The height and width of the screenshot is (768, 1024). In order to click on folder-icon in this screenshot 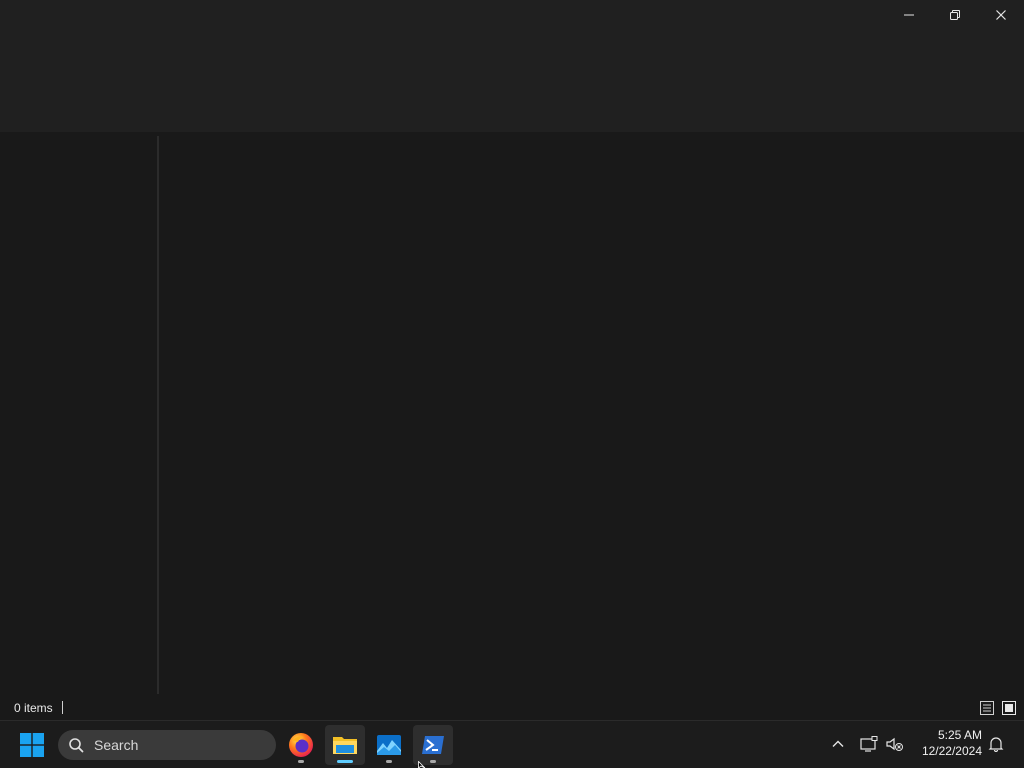, I will do `click(345, 745)`.